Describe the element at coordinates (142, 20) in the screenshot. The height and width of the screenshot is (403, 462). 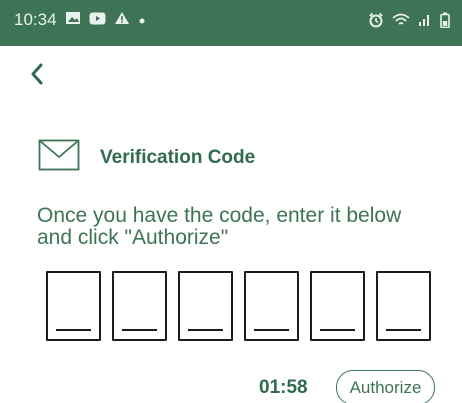
I see `dot-icon` at that location.